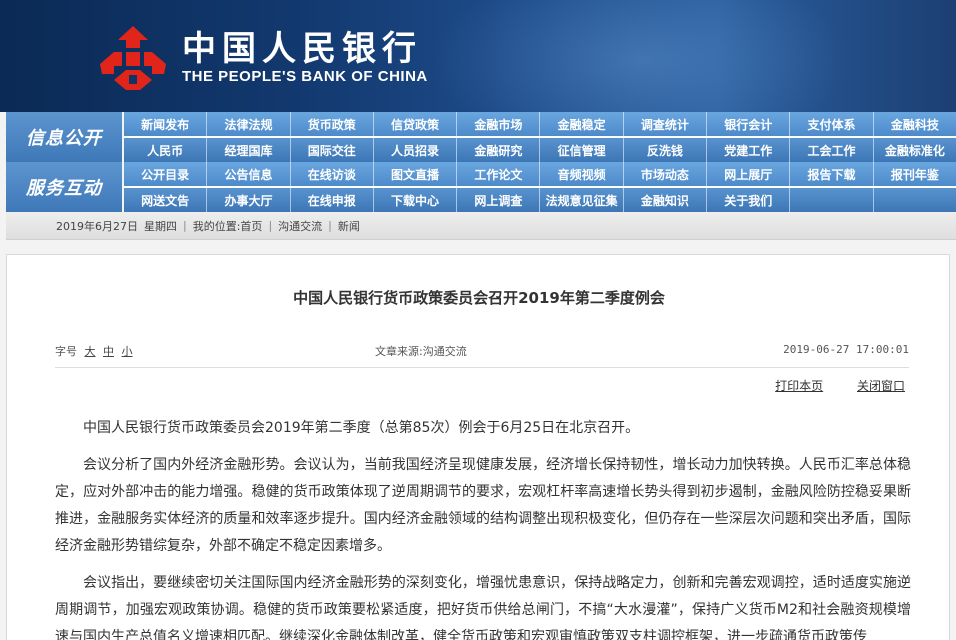 This screenshot has width=956, height=640. What do you see at coordinates (832, 150) in the screenshot?
I see `nav-link: 工会工作` at bounding box center [832, 150].